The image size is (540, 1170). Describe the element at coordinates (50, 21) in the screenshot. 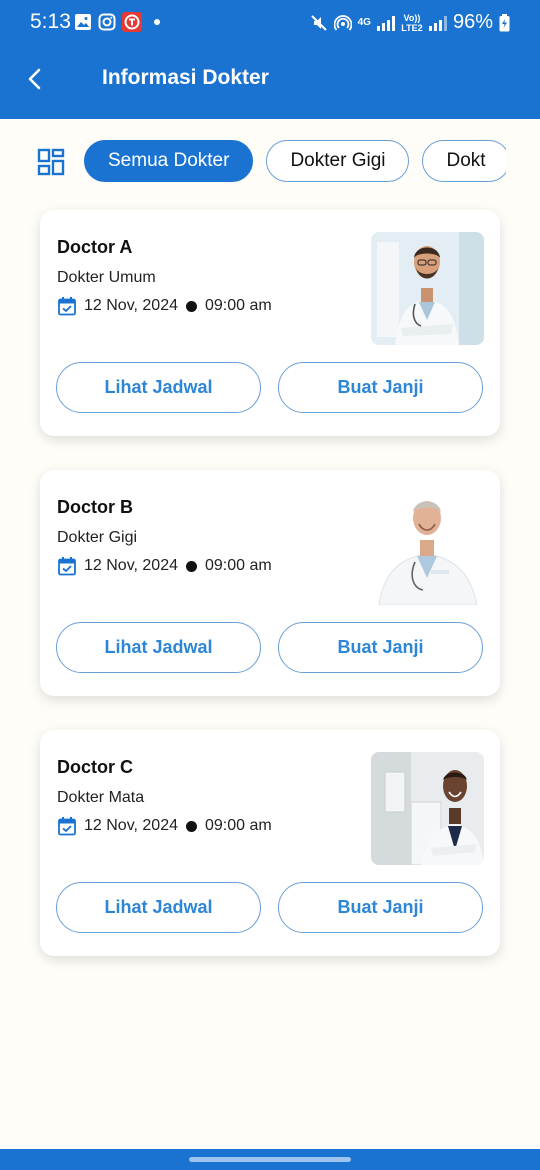

I see `status-time: 5:13` at that location.